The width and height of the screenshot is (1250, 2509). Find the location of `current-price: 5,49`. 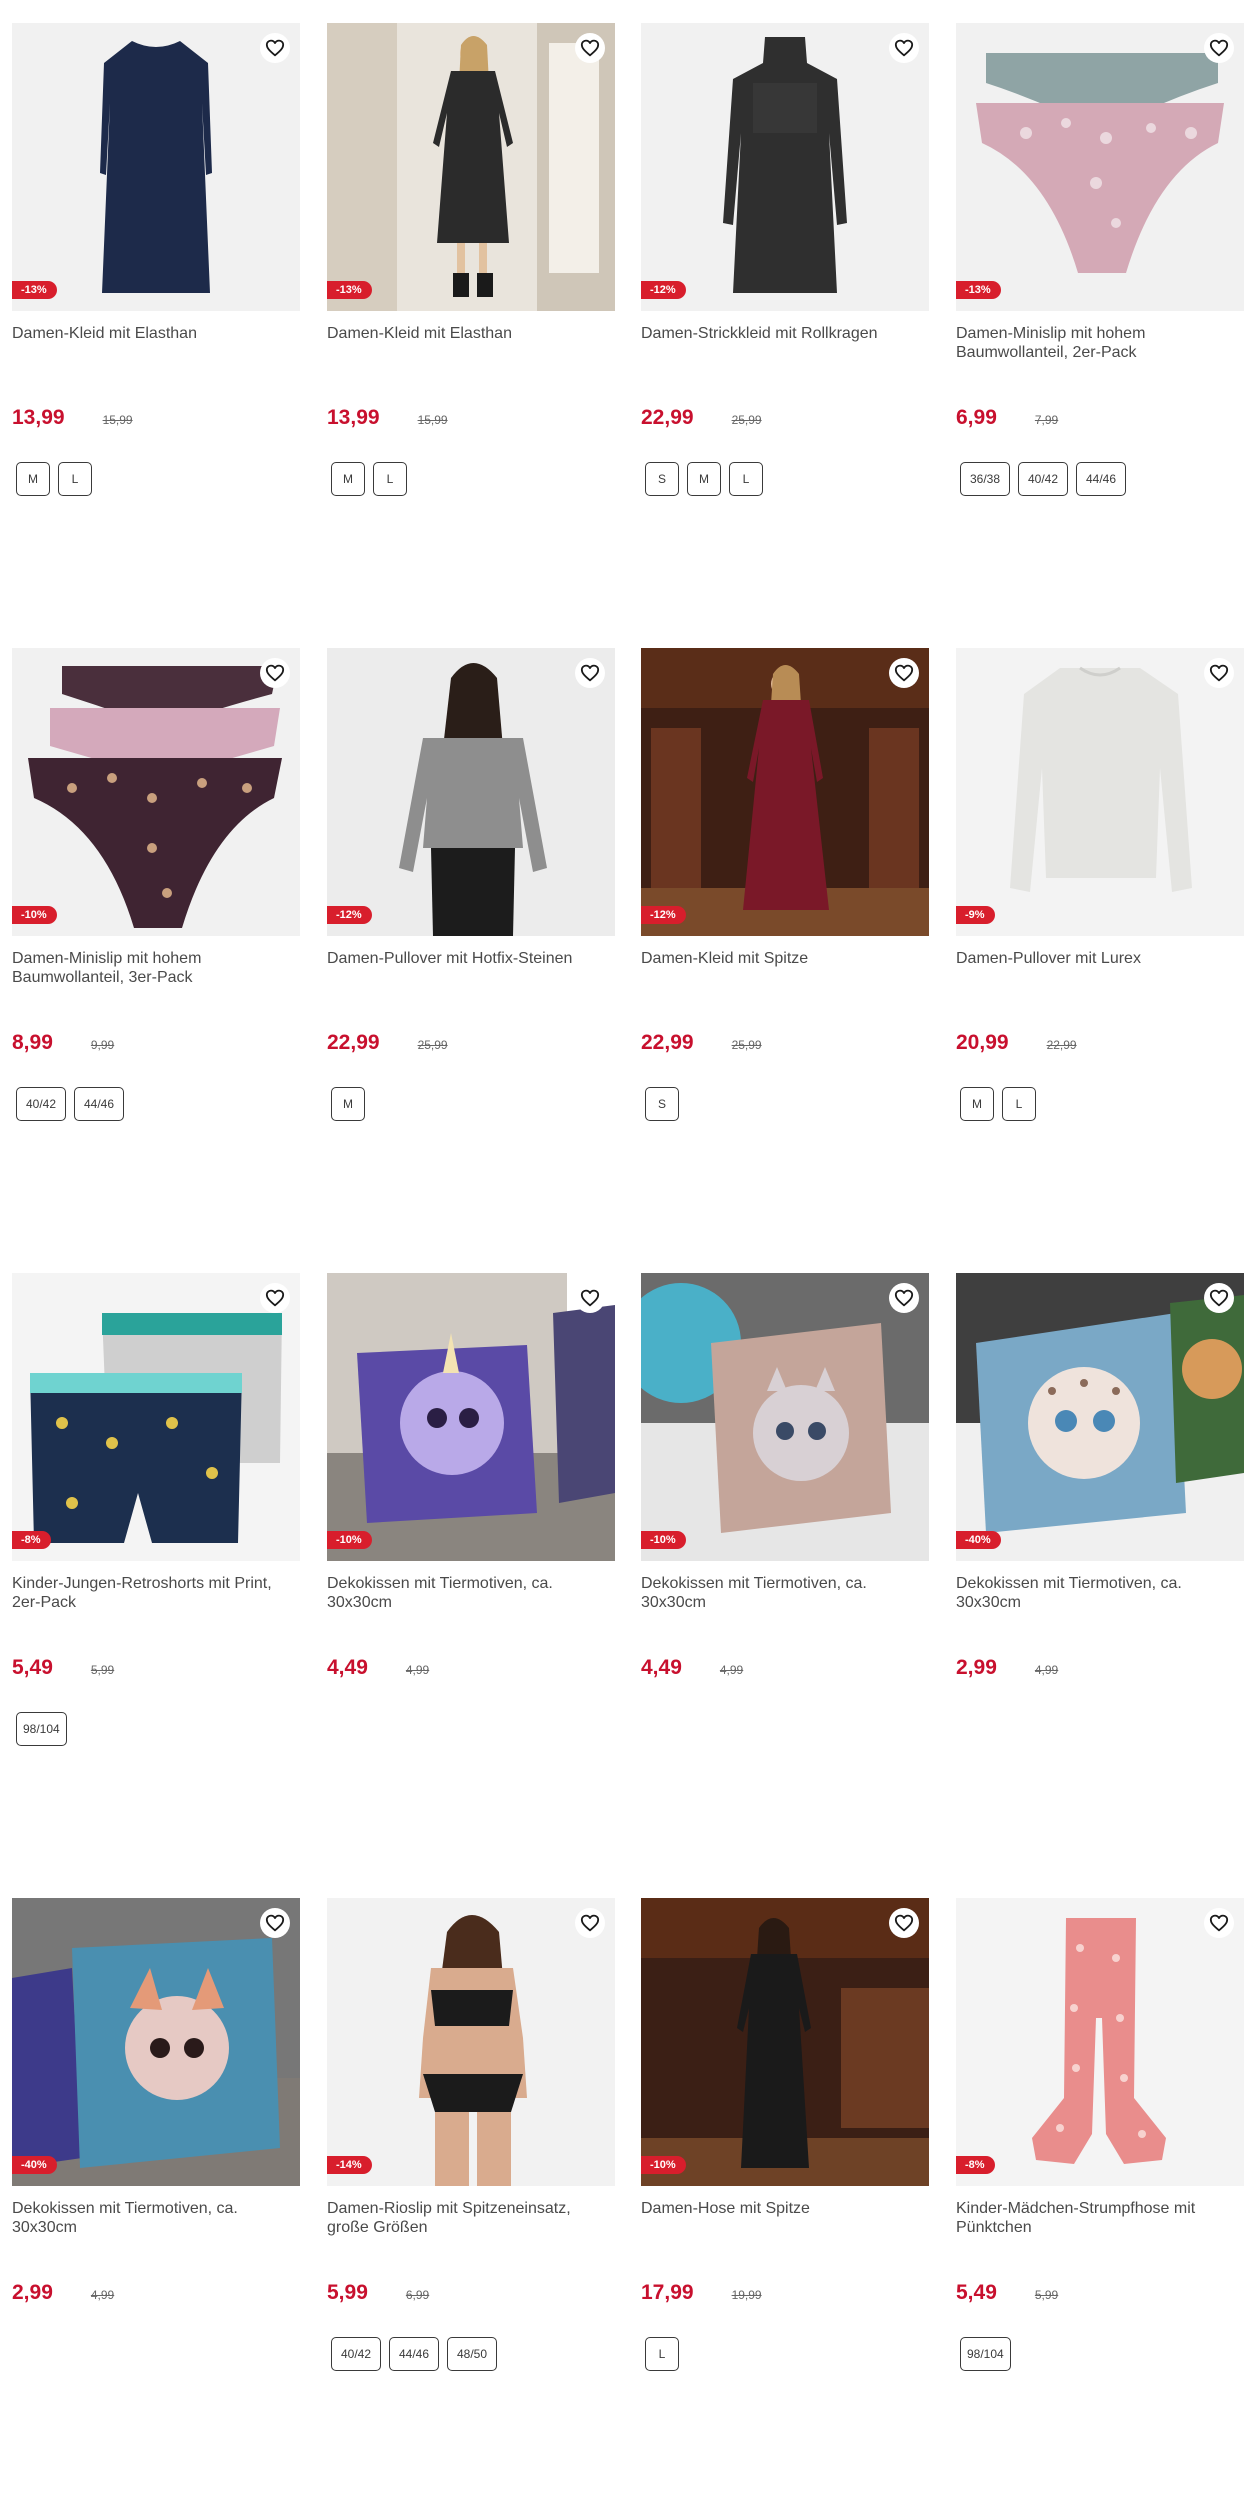

current-price: 5,49 is located at coordinates (32, 1667).